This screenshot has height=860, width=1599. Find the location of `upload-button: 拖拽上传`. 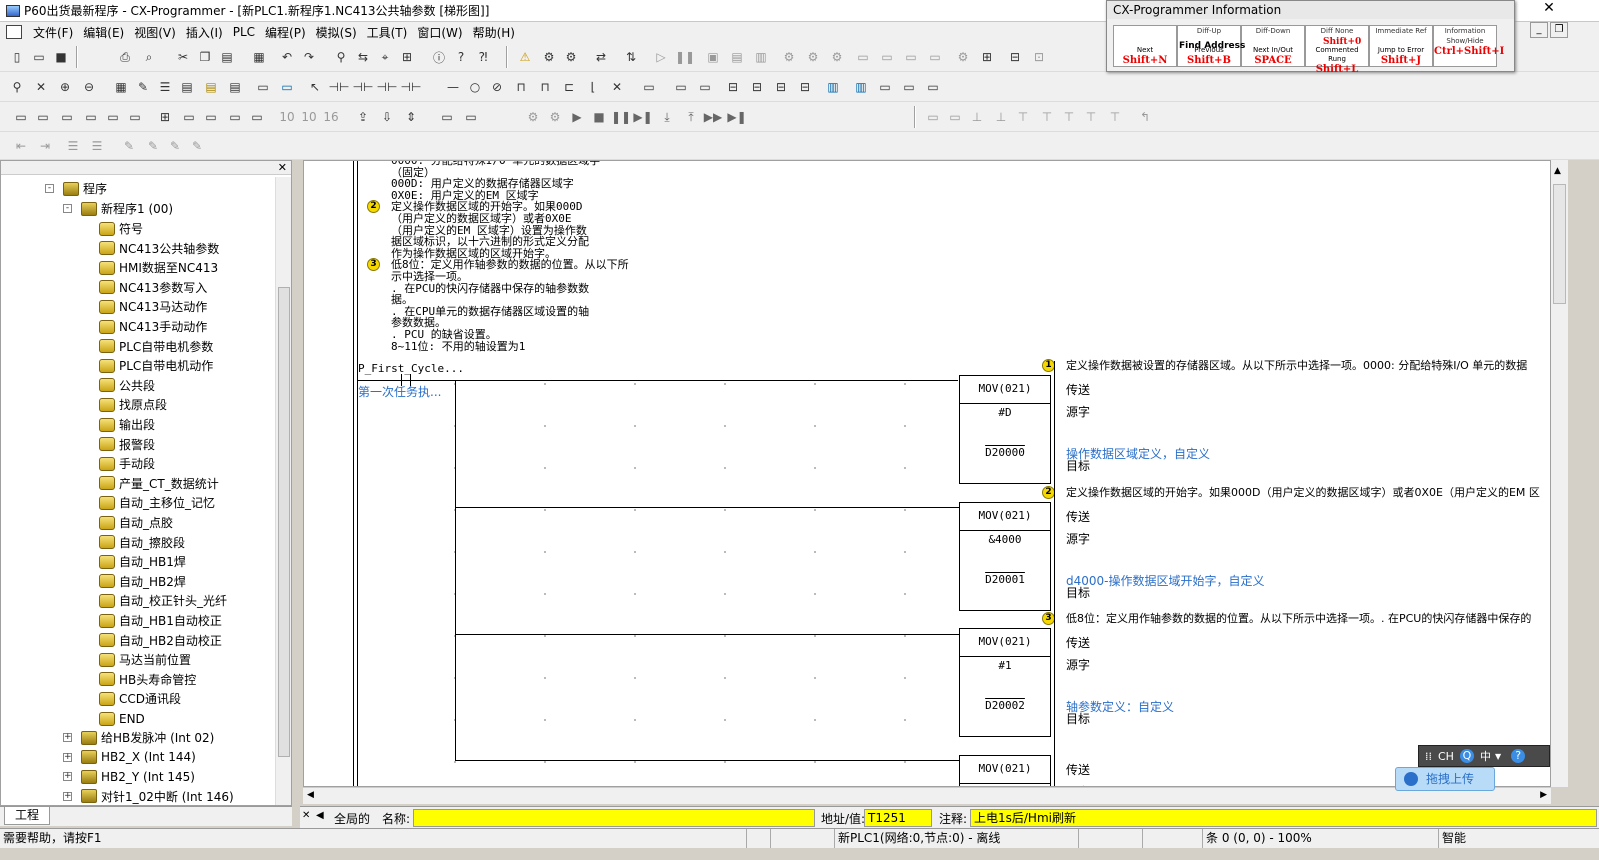

upload-button: 拖拽上传 is located at coordinates (1445, 779).